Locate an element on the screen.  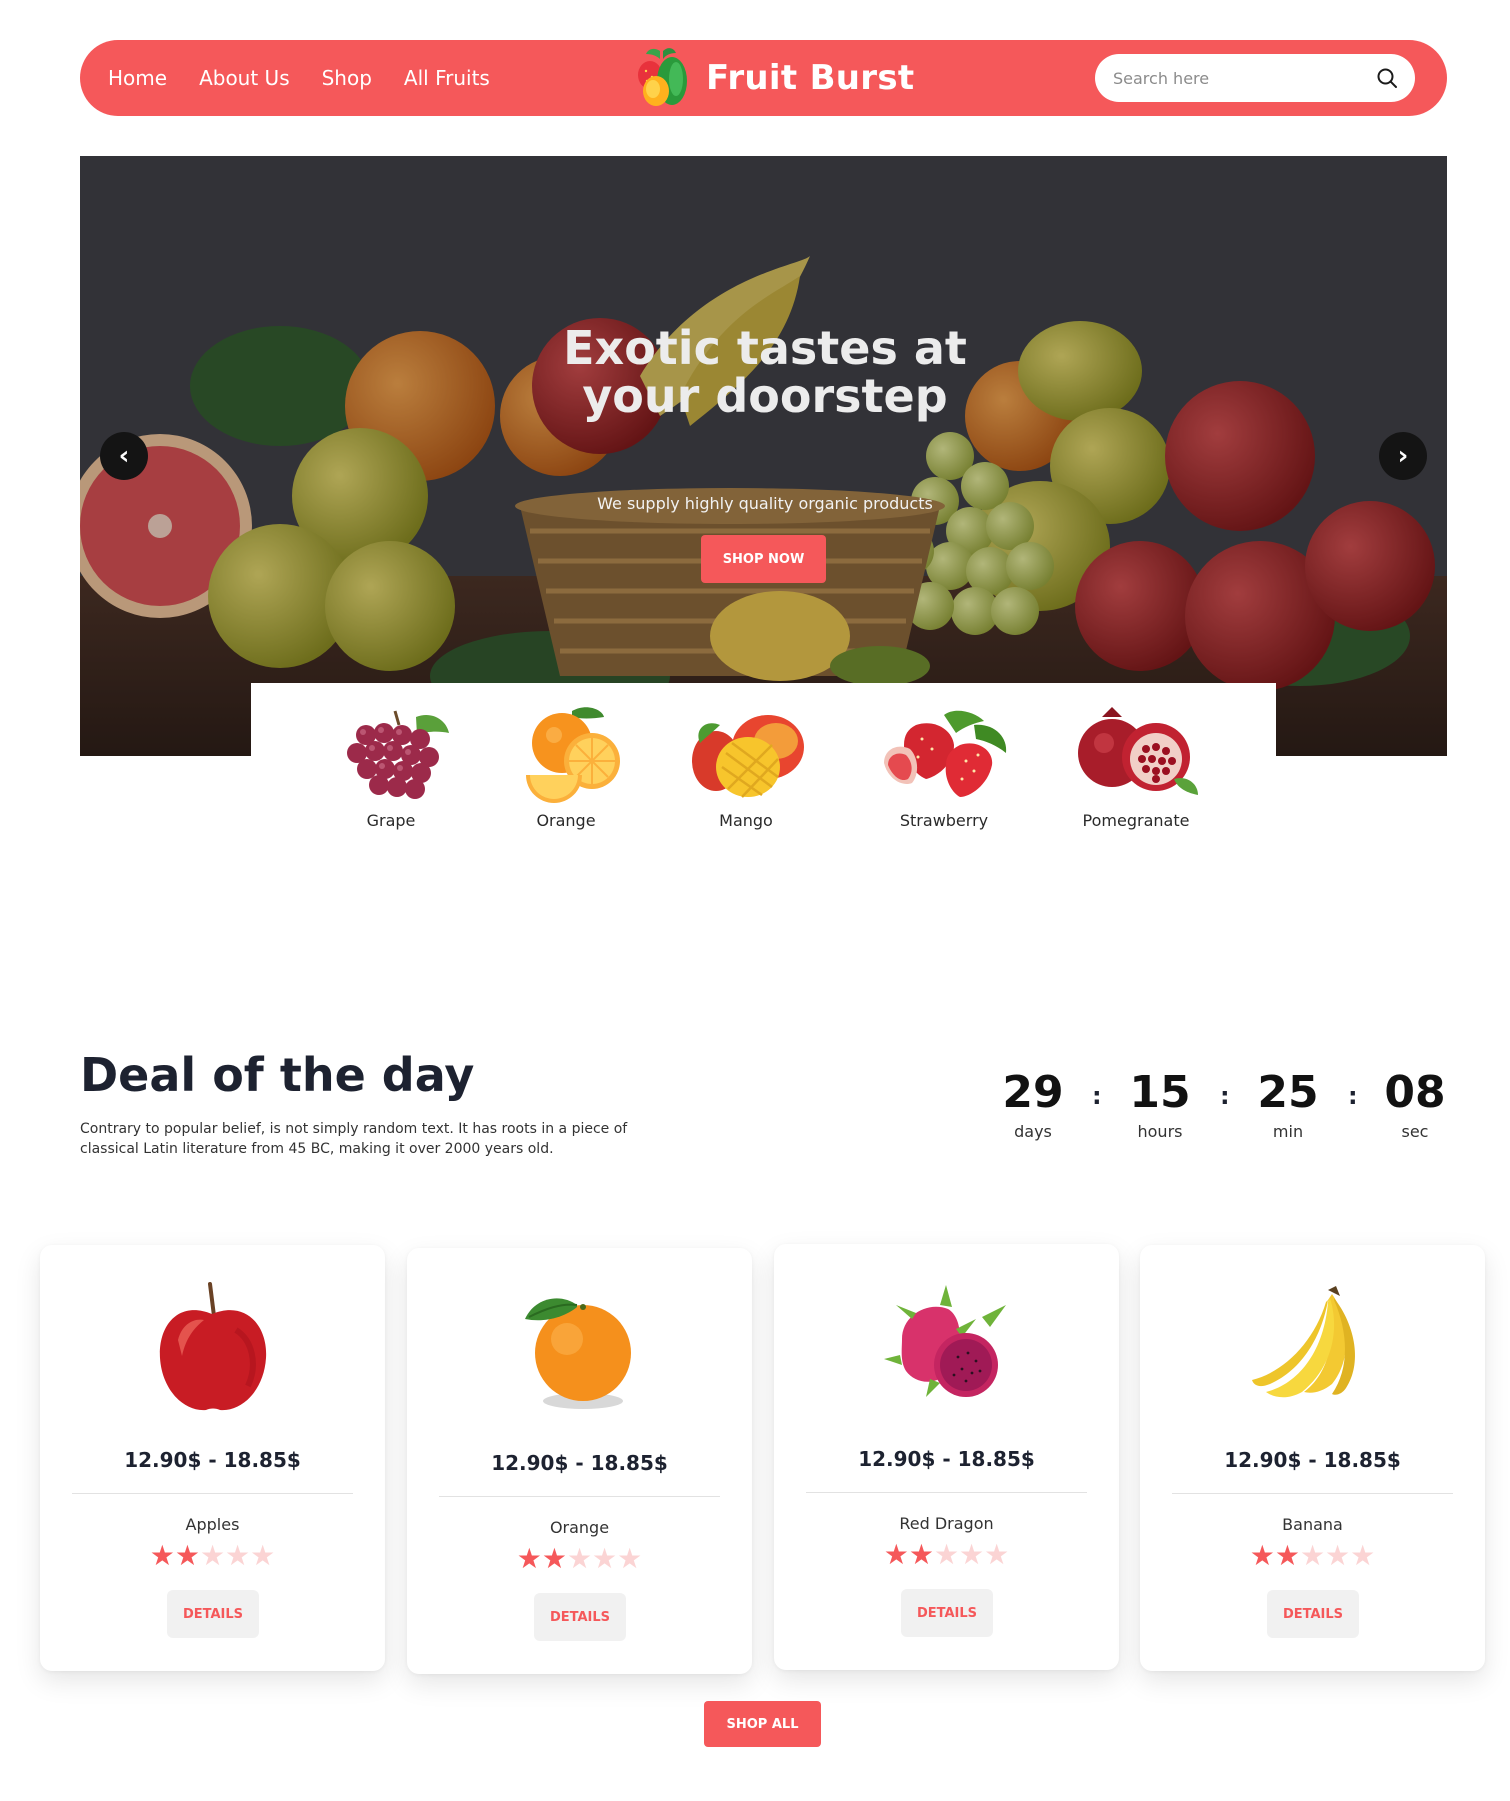
category-grape: Grape is located at coordinates (391, 767).